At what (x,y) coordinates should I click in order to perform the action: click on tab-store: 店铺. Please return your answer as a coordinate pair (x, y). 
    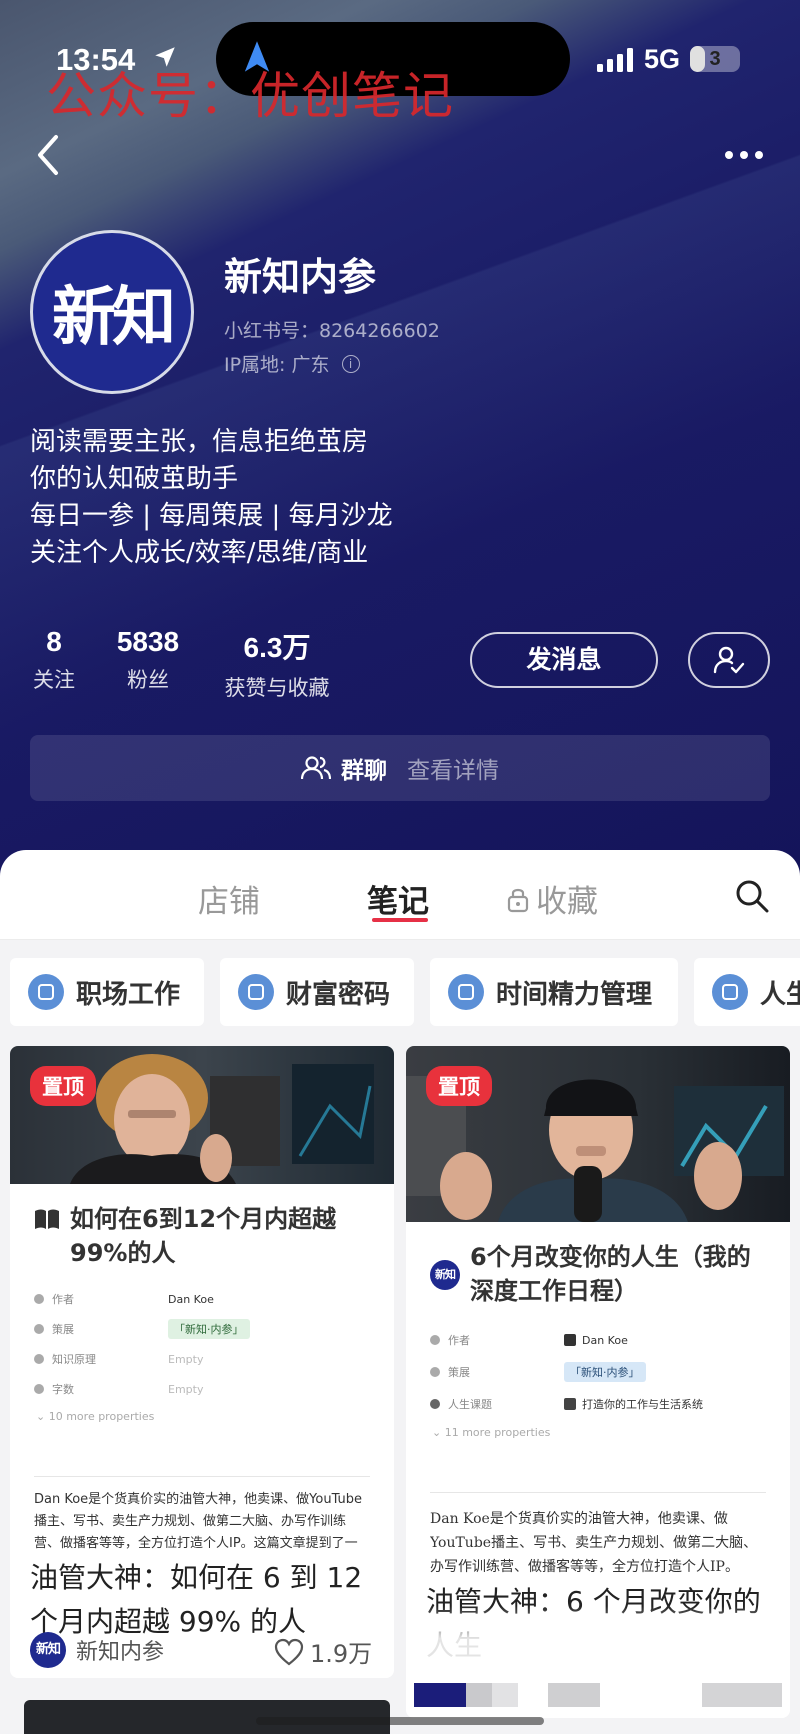
    Looking at the image, I should click on (229, 898).